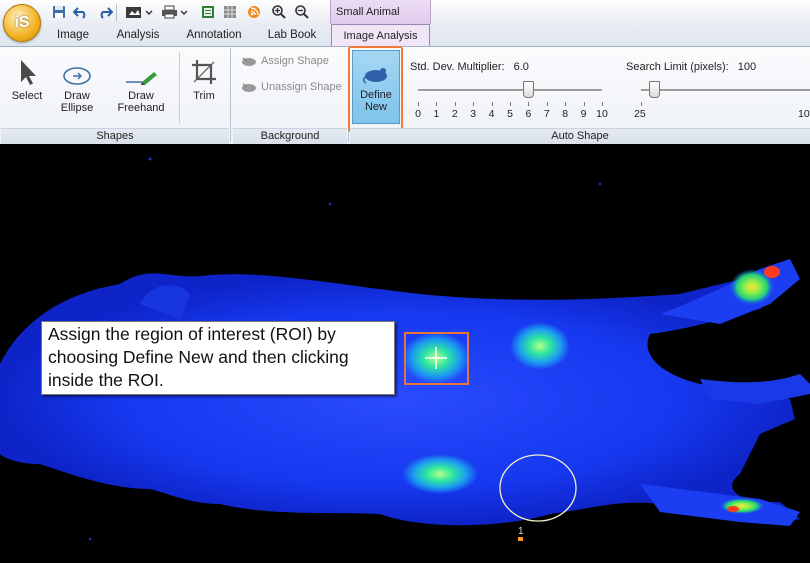  Describe the element at coordinates (565, 114) in the screenshot. I see `std-dev-tick-label: 8` at that location.